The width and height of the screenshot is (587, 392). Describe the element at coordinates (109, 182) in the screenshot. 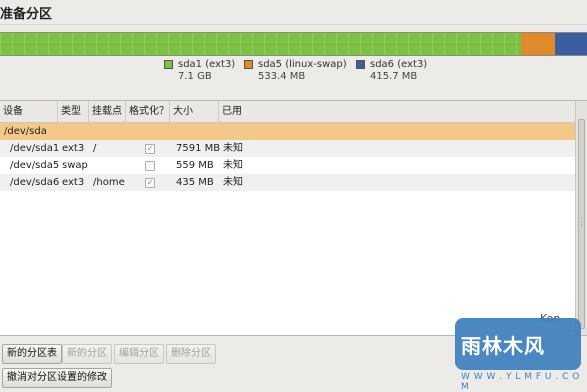

I see `mount-cell: /home` at that location.